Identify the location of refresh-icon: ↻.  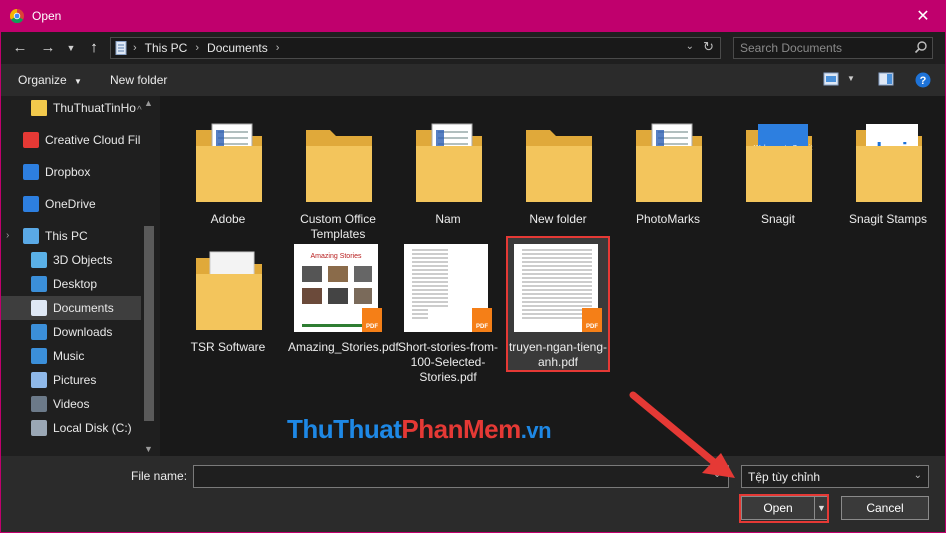
(708, 47).